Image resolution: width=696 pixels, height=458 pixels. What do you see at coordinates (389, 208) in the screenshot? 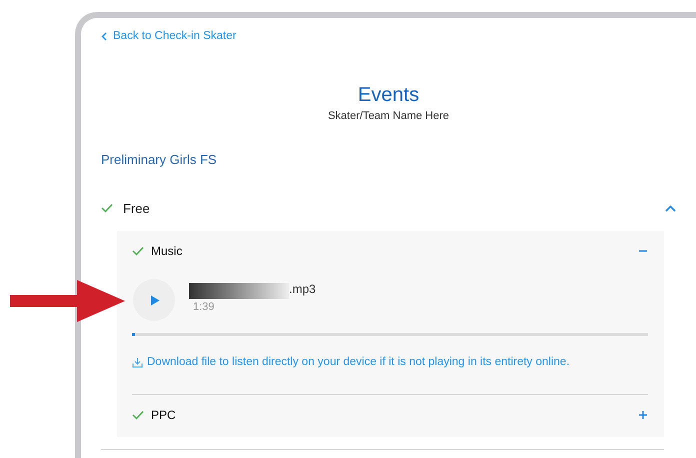
I see `segment-title: Free` at bounding box center [389, 208].